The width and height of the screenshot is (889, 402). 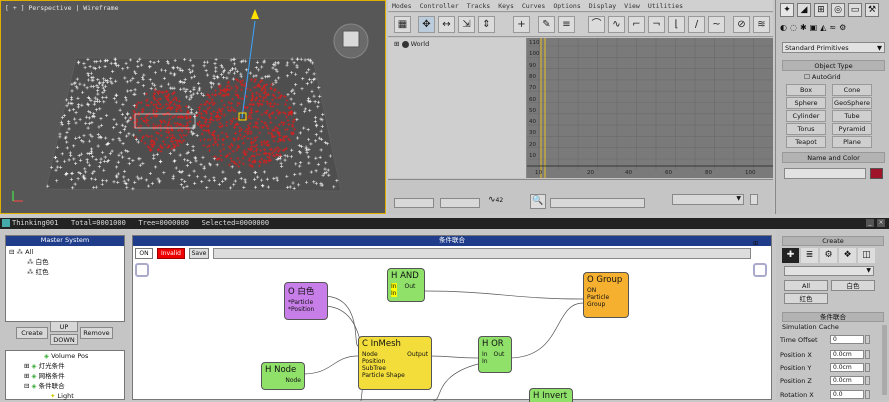 I want to click on primitive-button-cone: Cone, so click(x=852, y=90).